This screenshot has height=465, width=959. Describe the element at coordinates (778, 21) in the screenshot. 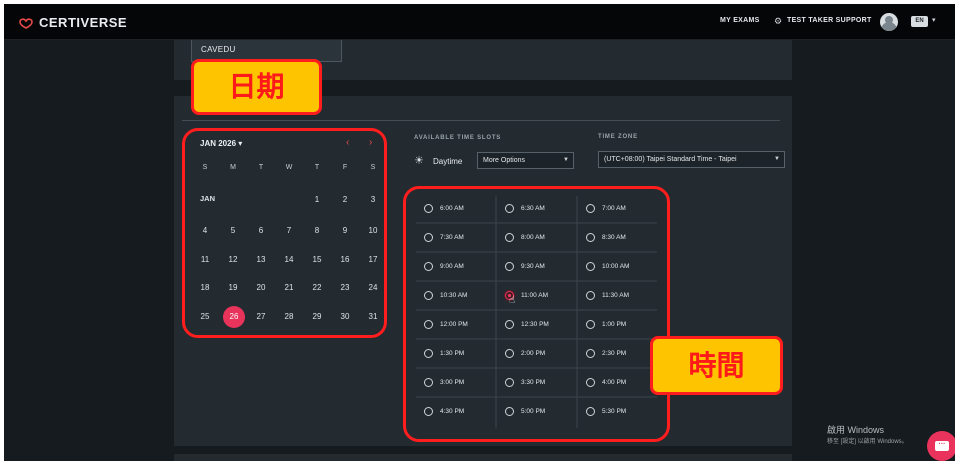

I see `gear-icon: ⚙` at that location.